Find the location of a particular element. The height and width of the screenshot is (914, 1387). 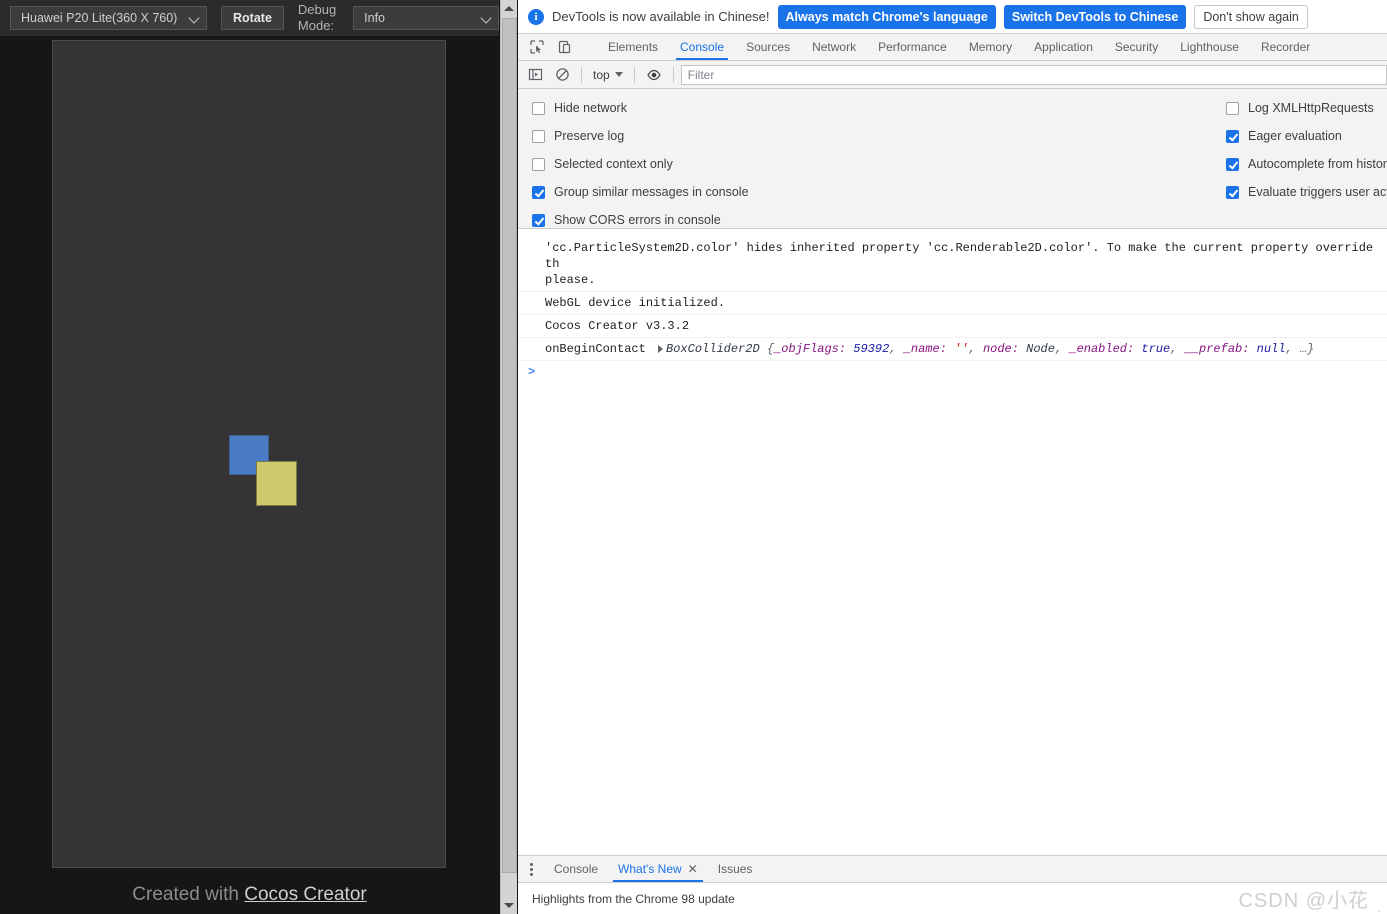

tab-memory: Memory is located at coordinates (990, 47).